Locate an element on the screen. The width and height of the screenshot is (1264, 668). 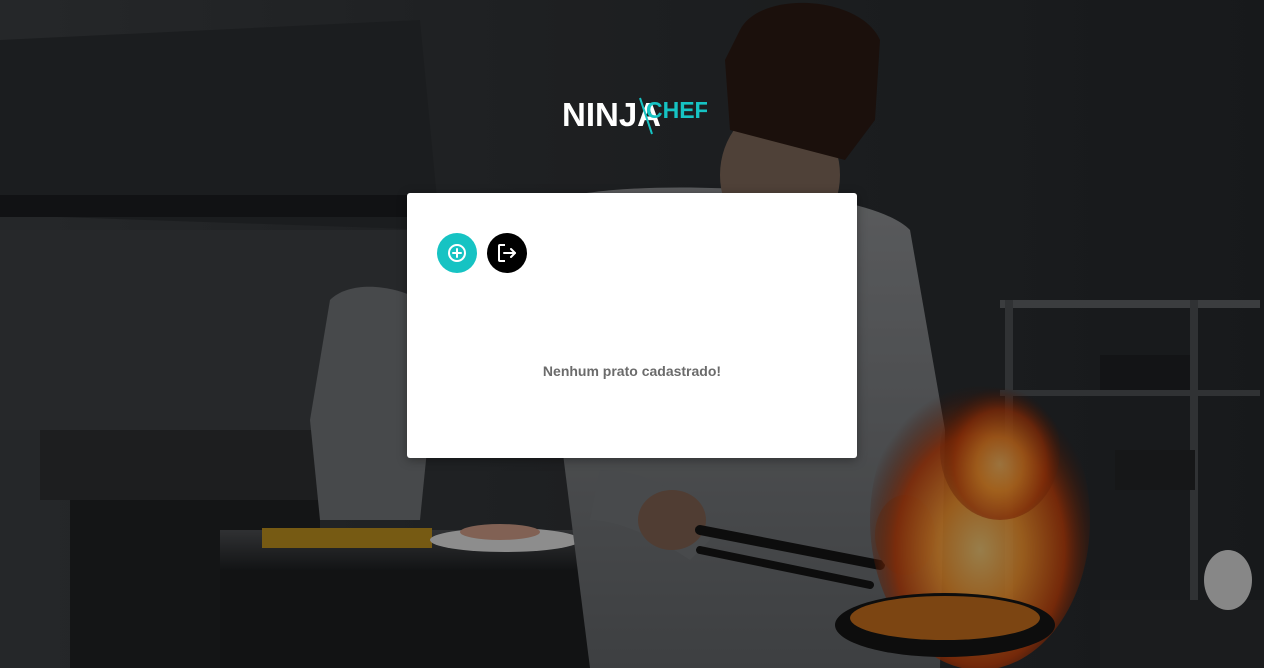
empty-state-message: Nenhum prato cadastrado! is located at coordinates (632, 371).